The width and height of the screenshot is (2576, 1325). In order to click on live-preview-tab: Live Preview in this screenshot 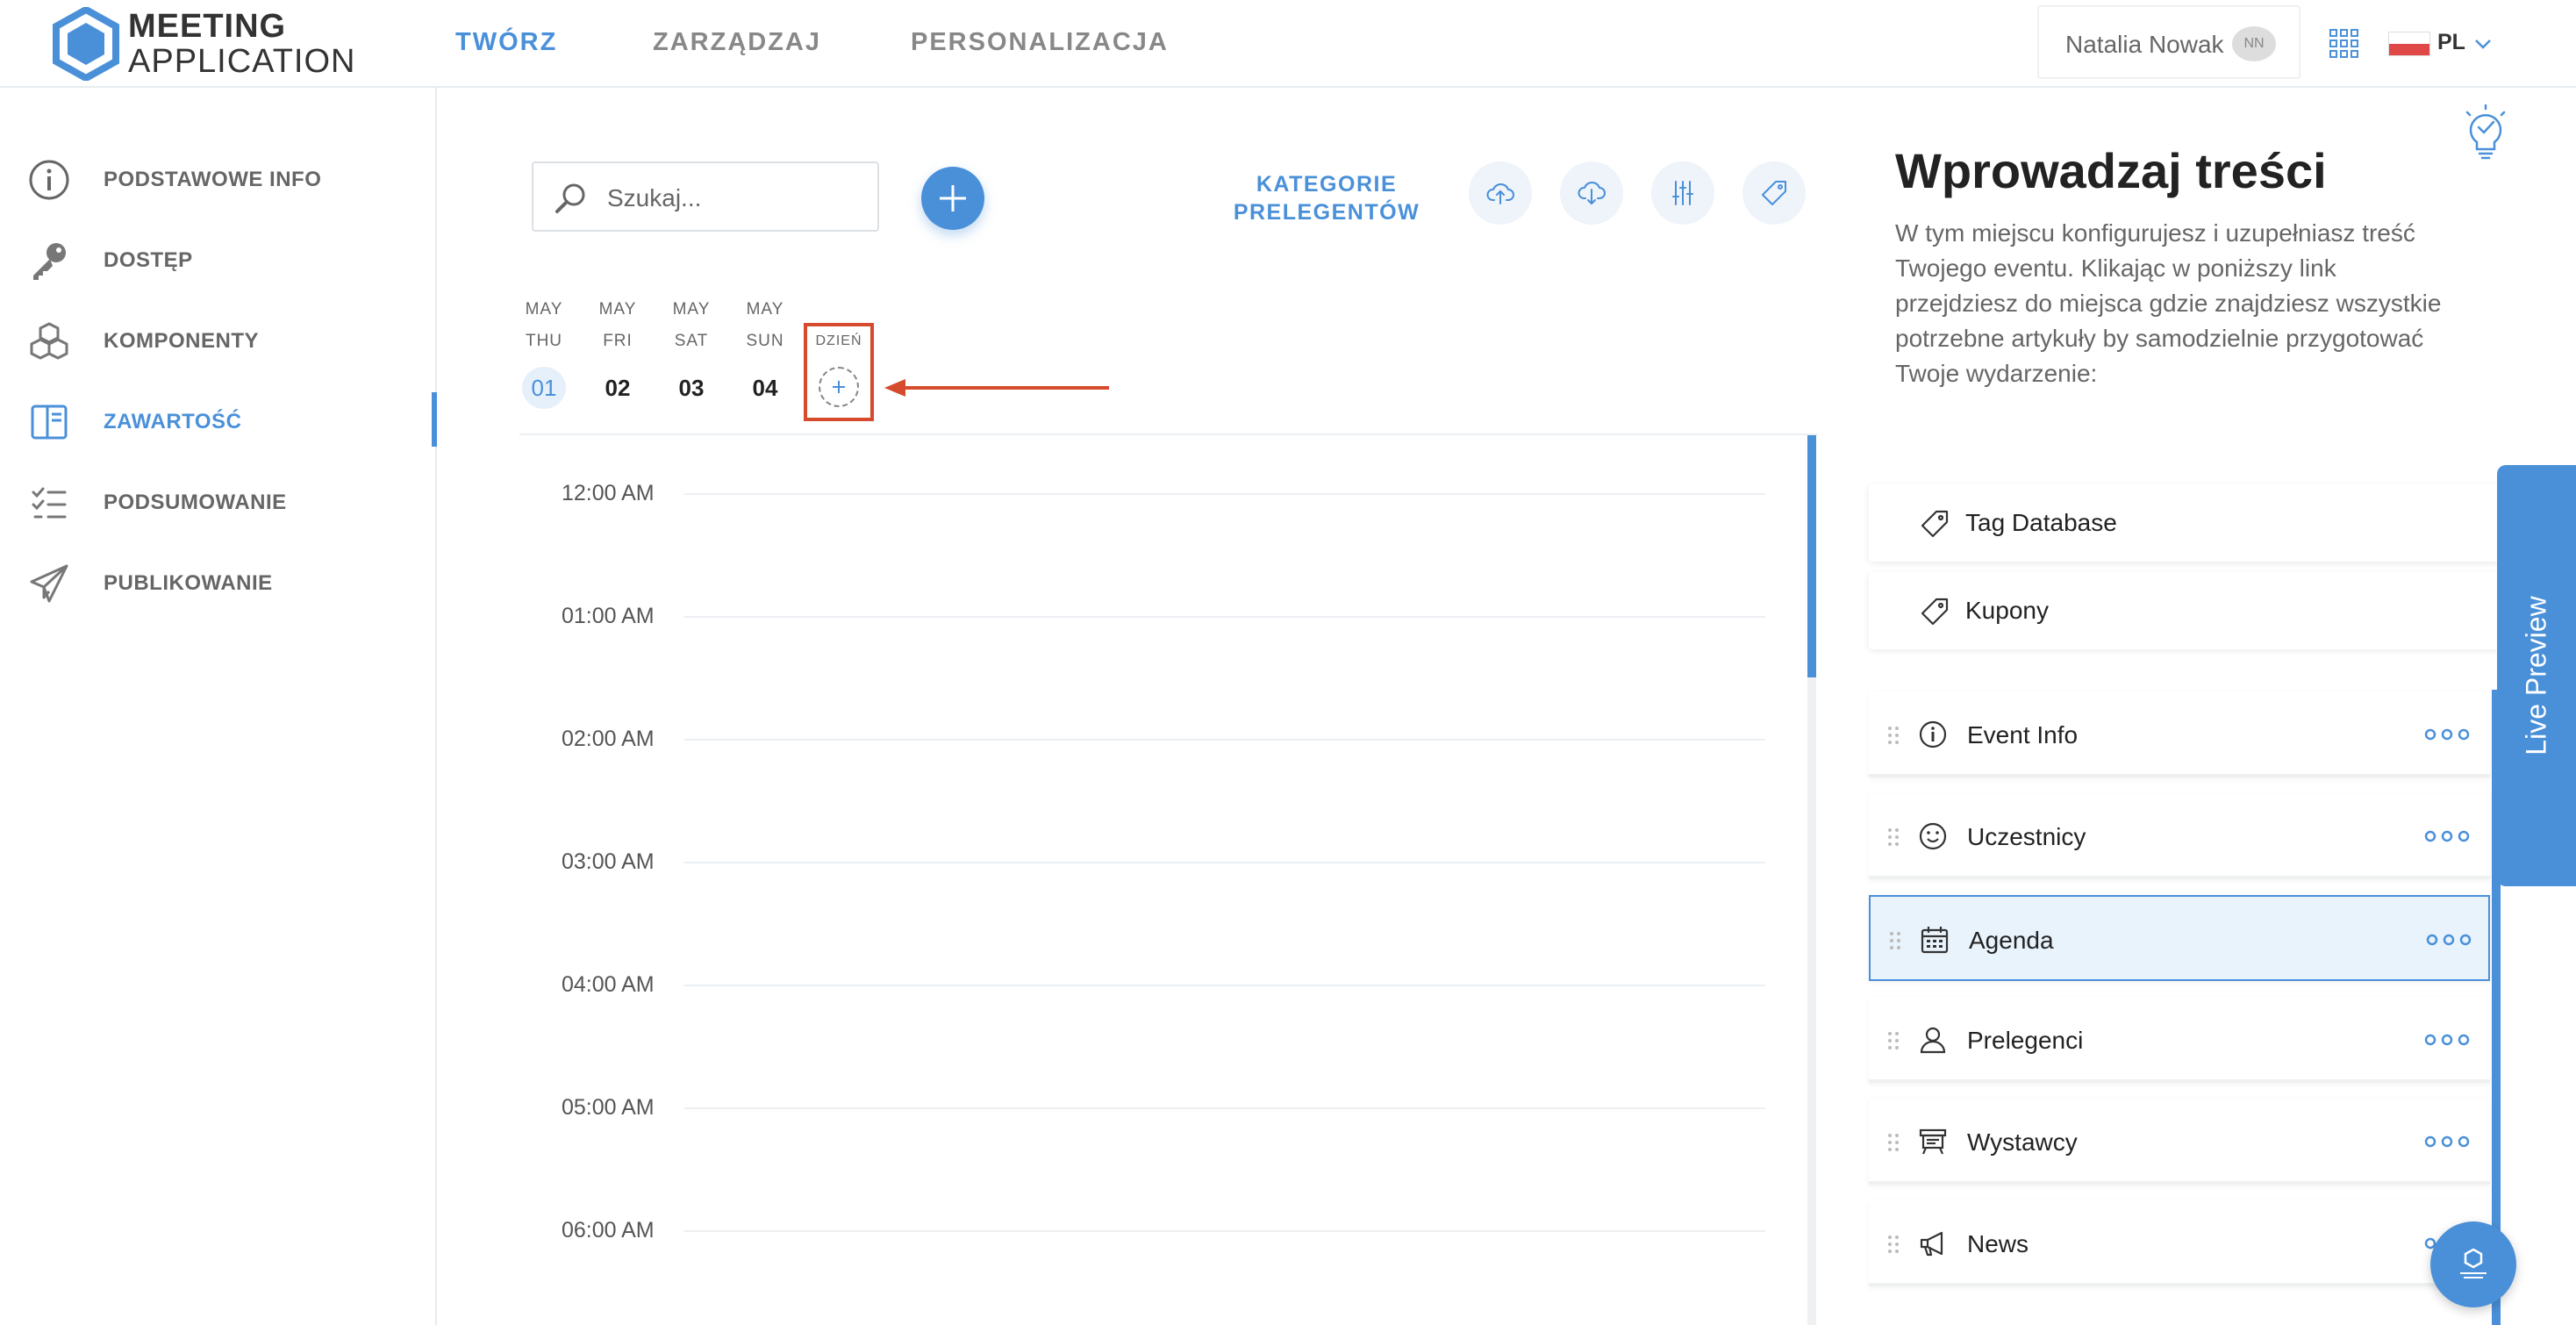, I will do `click(2536, 675)`.